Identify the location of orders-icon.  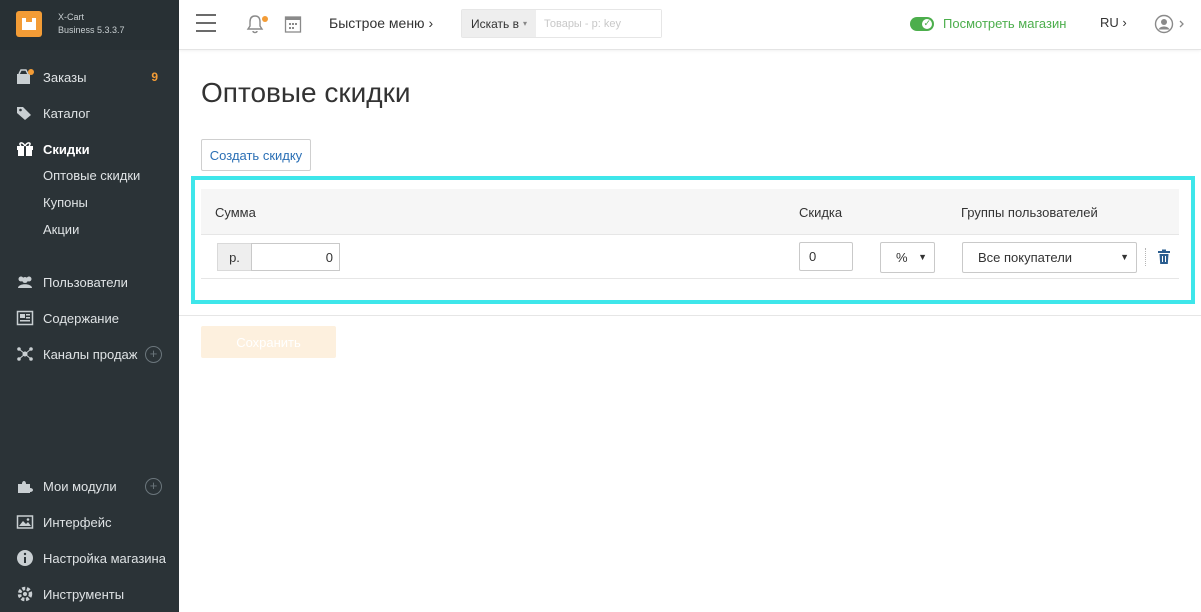
(25, 77).